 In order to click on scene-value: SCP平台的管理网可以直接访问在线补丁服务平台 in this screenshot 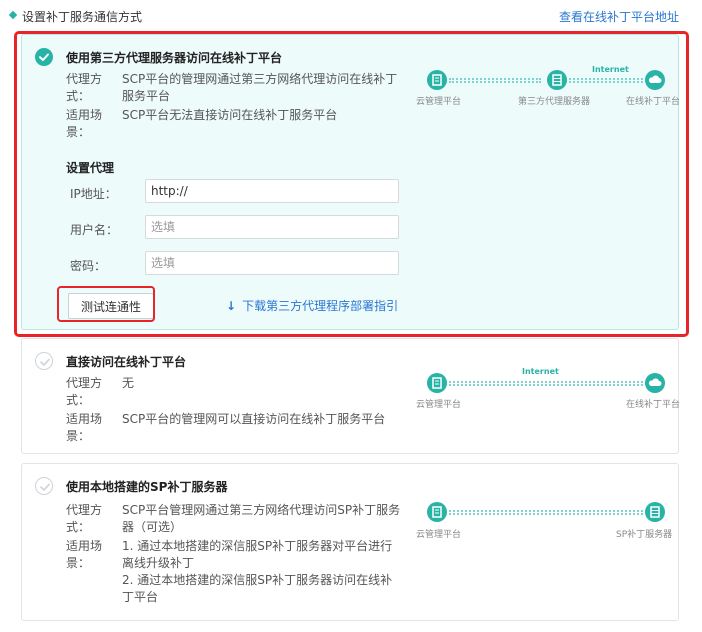, I will do `click(254, 419)`.